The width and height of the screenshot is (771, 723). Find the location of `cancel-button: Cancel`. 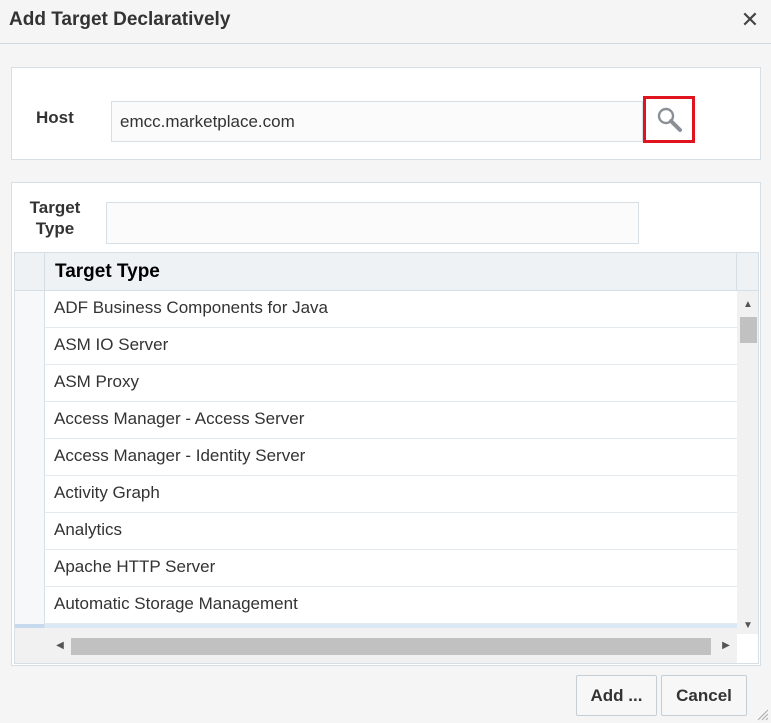

cancel-button: Cancel is located at coordinates (704, 695).